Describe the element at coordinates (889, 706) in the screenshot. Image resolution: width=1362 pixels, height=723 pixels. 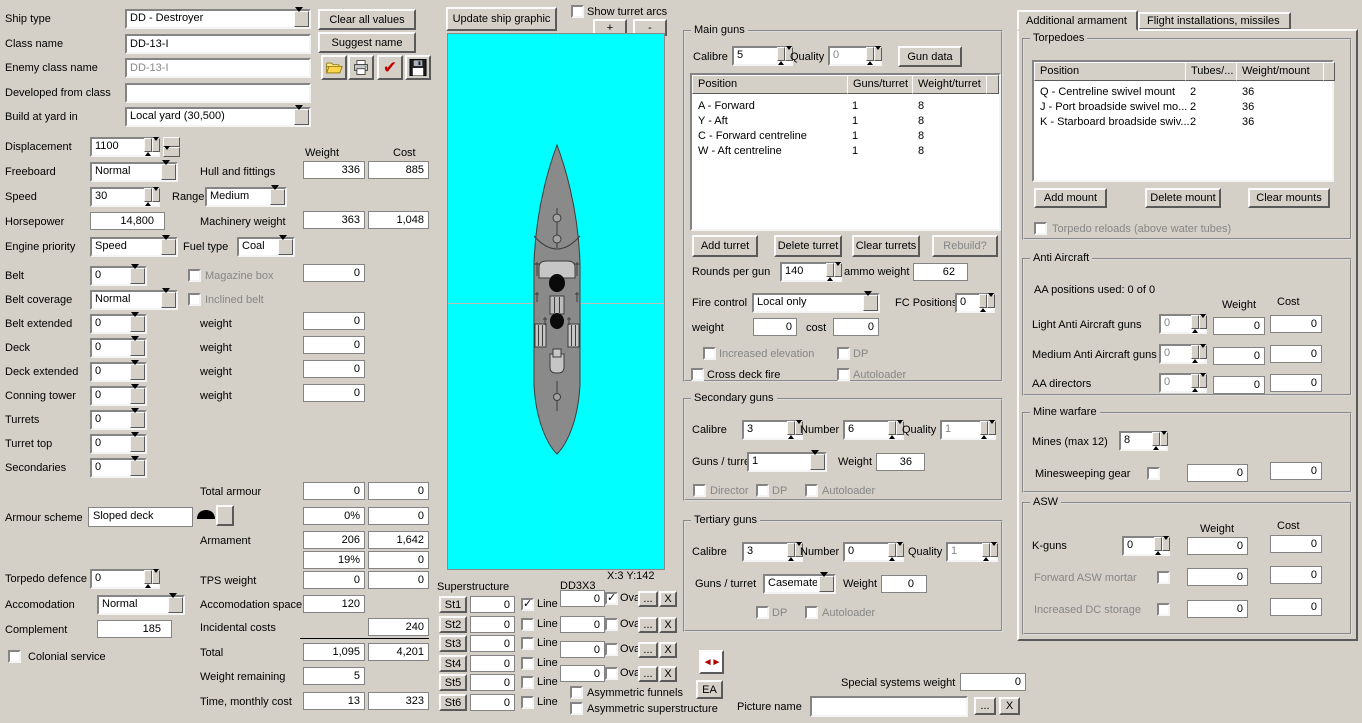
I see `picture-name-input` at that location.